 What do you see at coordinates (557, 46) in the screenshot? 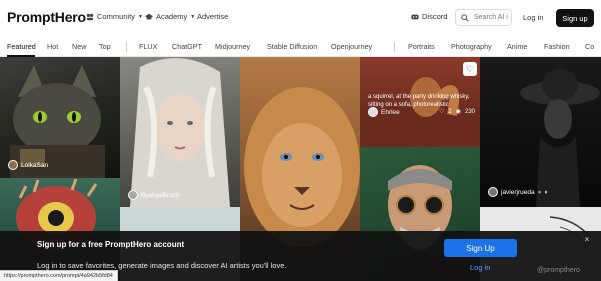
I see `tab-fashion: Fashion` at bounding box center [557, 46].